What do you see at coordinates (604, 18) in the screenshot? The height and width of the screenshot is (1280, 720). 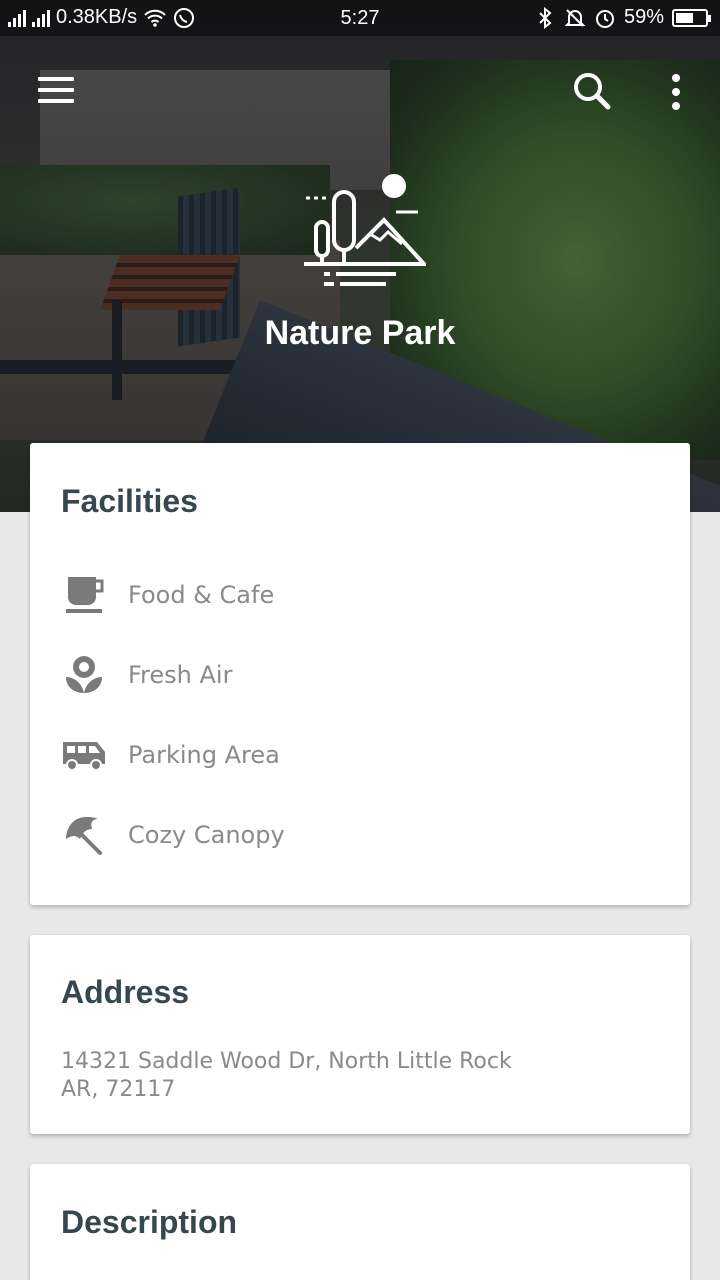 I see `alarm-icon` at bounding box center [604, 18].